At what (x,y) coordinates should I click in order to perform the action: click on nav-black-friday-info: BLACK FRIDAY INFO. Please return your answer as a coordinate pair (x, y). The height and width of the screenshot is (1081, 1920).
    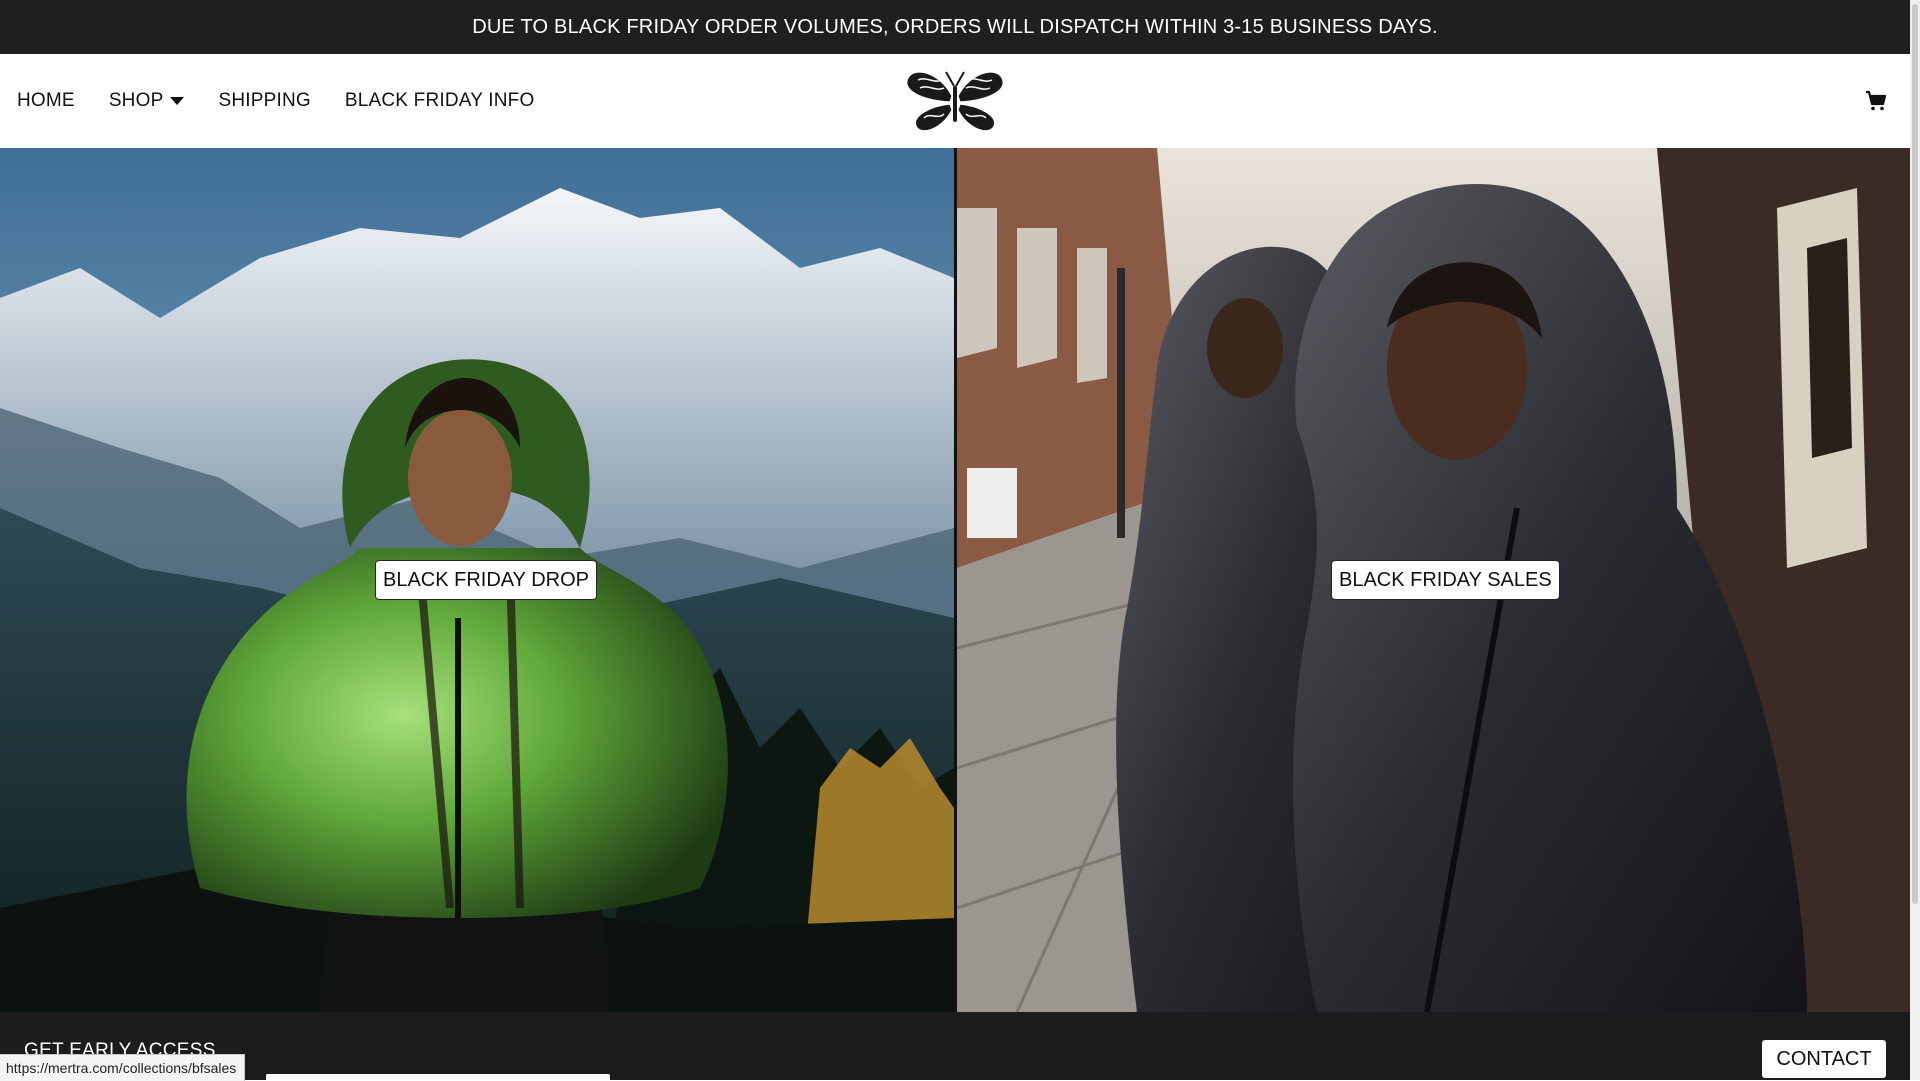
    Looking at the image, I should click on (440, 101).